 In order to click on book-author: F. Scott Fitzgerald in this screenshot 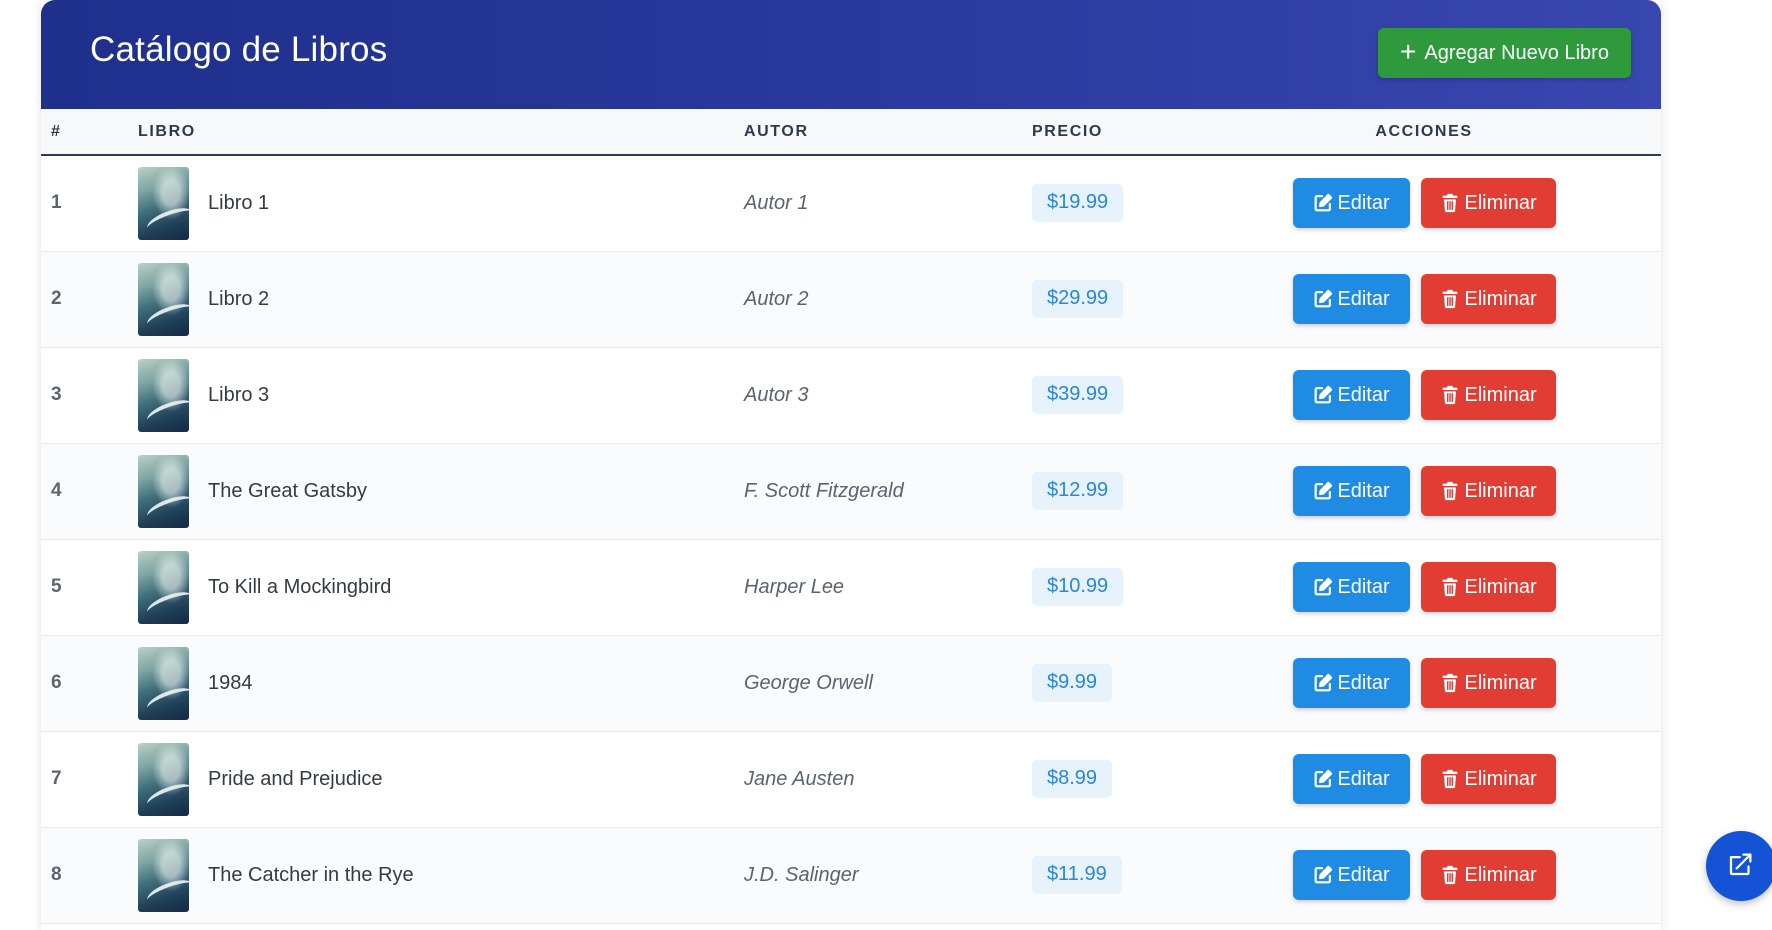, I will do `click(824, 490)`.